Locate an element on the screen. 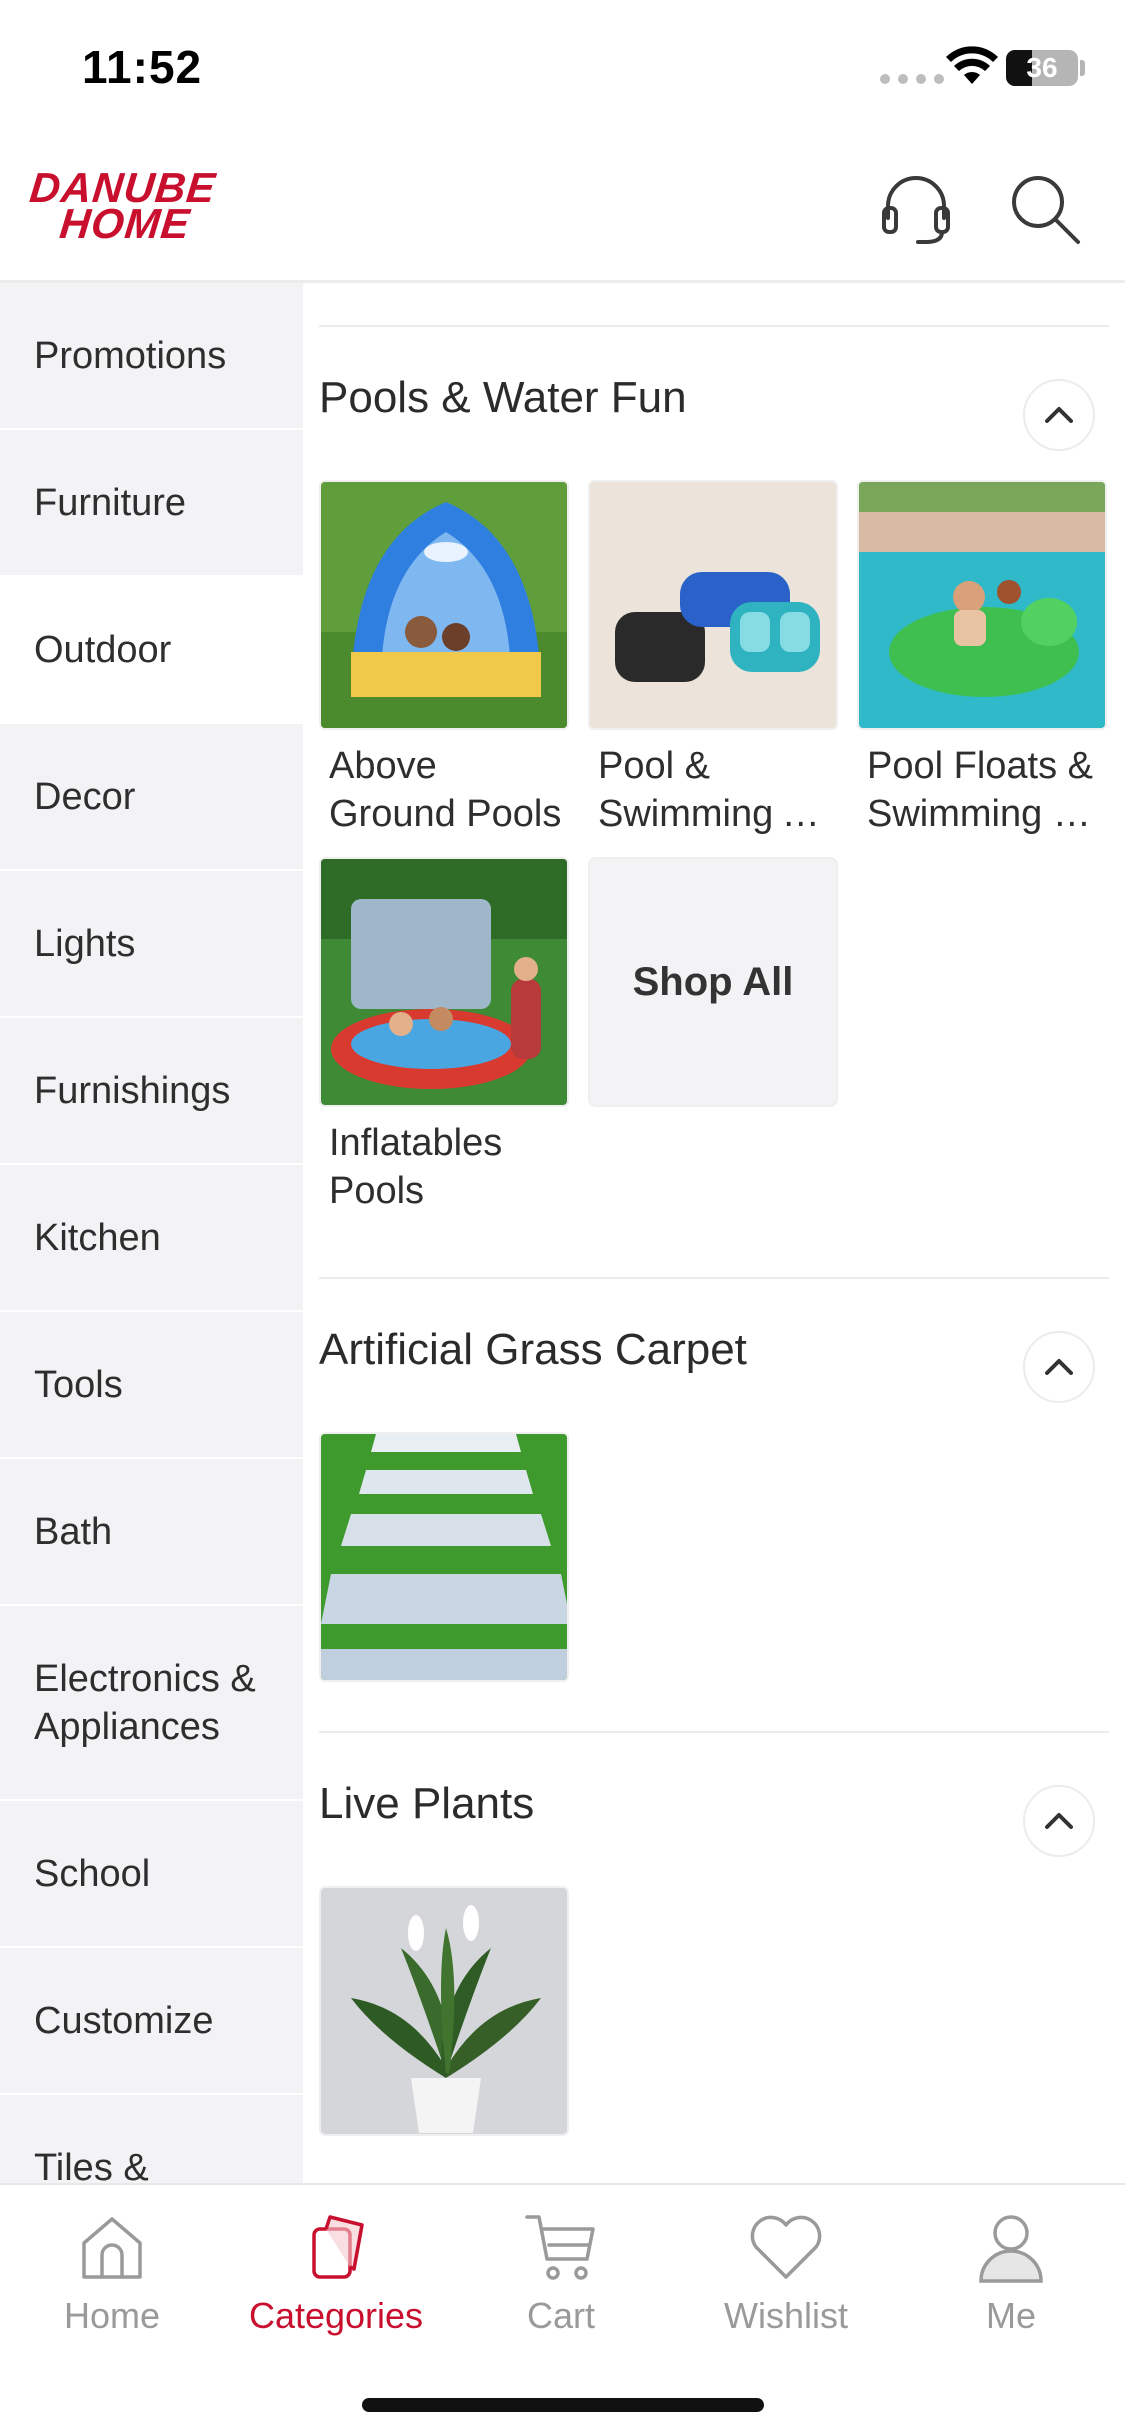 This screenshot has height=2436, width=1125. home-icon is located at coordinates (112, 2248).